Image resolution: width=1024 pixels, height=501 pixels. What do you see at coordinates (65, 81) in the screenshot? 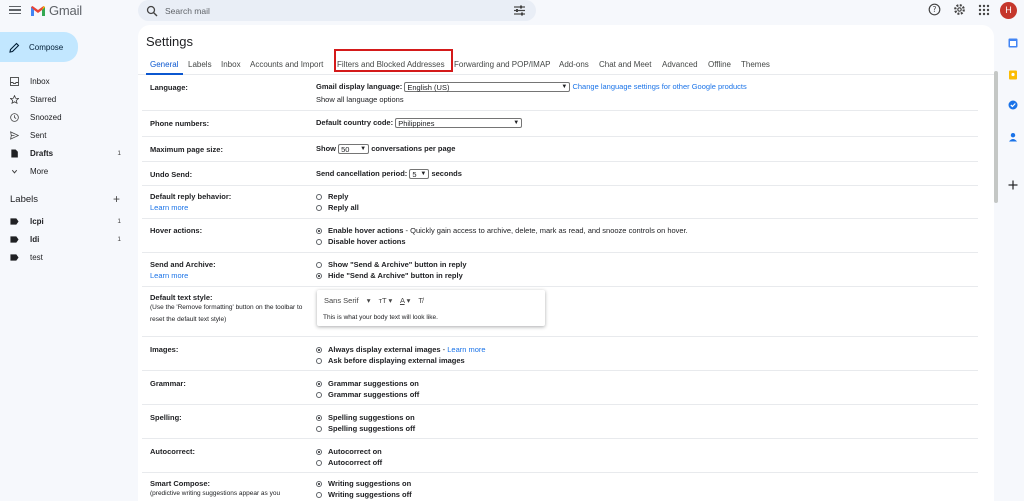
I see `sidebar-item-inbox: Inbox` at bounding box center [65, 81].